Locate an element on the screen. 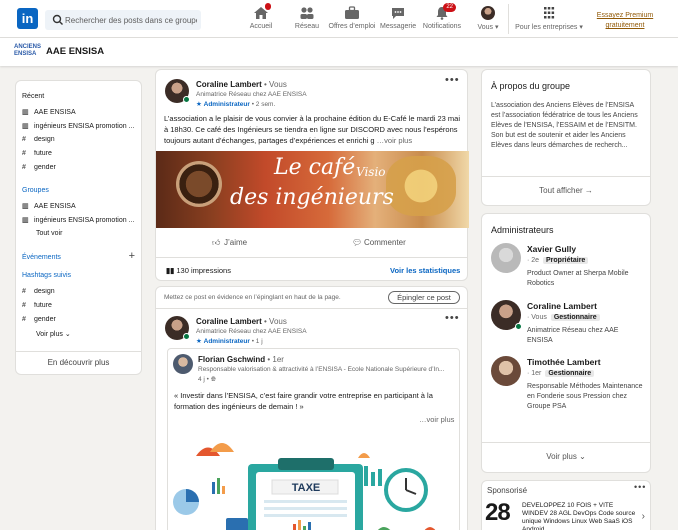 This screenshot has width=678, height=530. events-title: Événements is located at coordinates (41, 257).